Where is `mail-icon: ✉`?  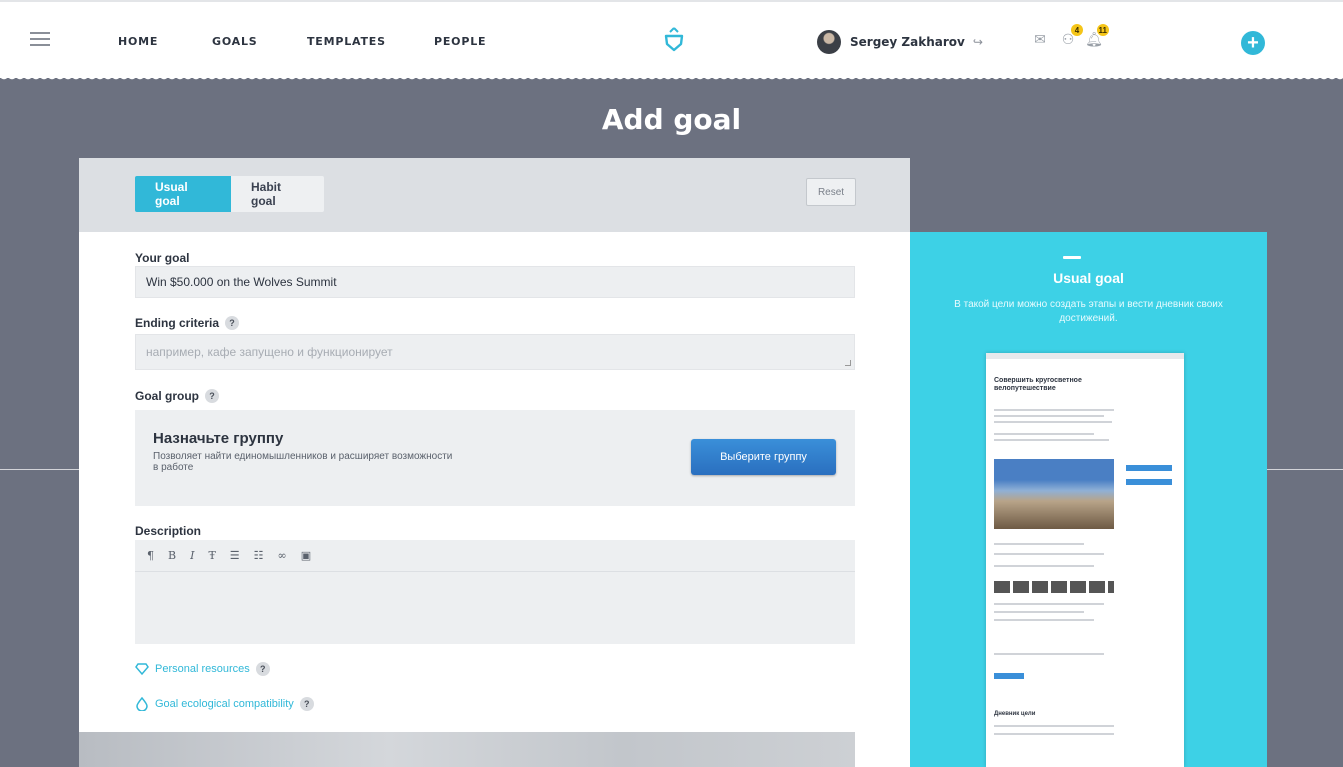
mail-icon: ✉ is located at coordinates (1040, 39).